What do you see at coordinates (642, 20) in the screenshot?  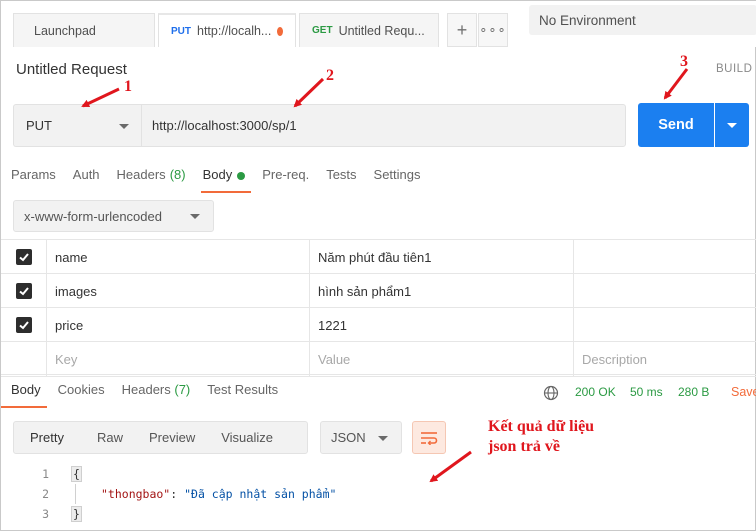 I see `environment-select: No Environment` at bounding box center [642, 20].